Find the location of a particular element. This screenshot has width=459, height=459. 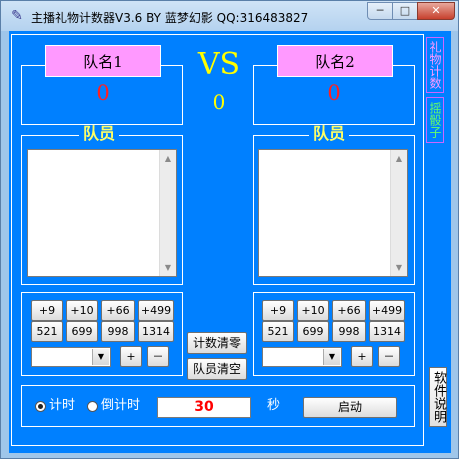

gift-right-select: ▼ is located at coordinates (302, 357).